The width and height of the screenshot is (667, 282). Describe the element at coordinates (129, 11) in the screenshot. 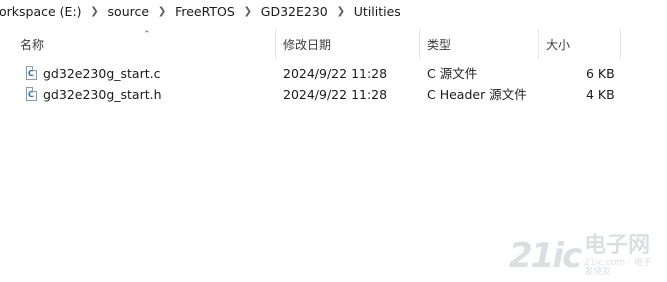

I see `breadcrumb-source: source` at that location.